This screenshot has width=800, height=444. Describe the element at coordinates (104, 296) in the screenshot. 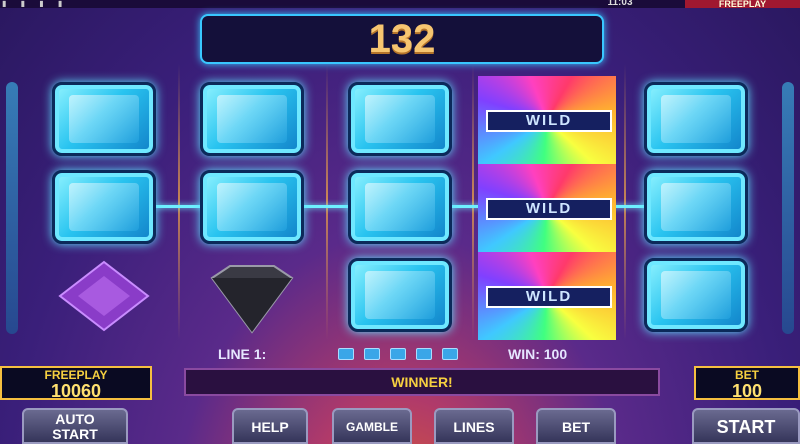

I see `purple-diamond-symbol` at that location.